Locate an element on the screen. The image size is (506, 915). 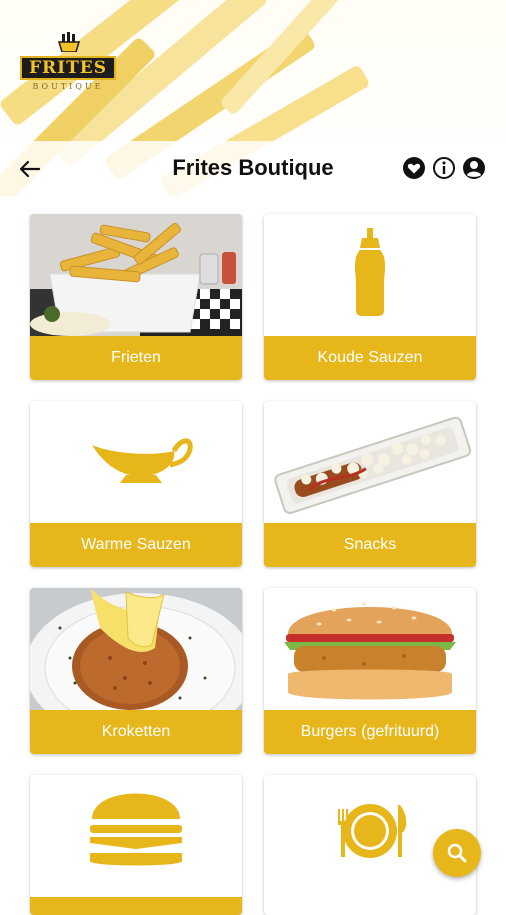
category-label: Koude Sauzen is located at coordinates (370, 358).